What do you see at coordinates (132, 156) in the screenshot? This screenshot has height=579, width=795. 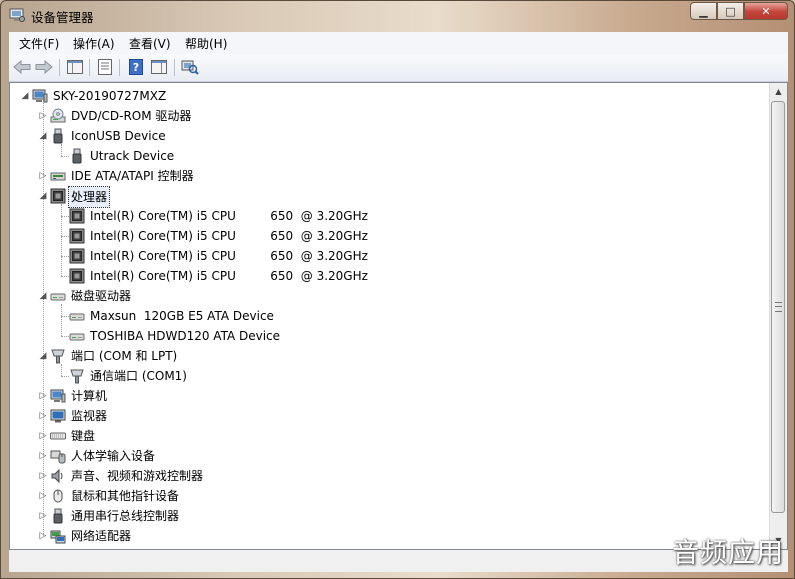 I see `tree-item-label: Utrack Device` at bounding box center [132, 156].